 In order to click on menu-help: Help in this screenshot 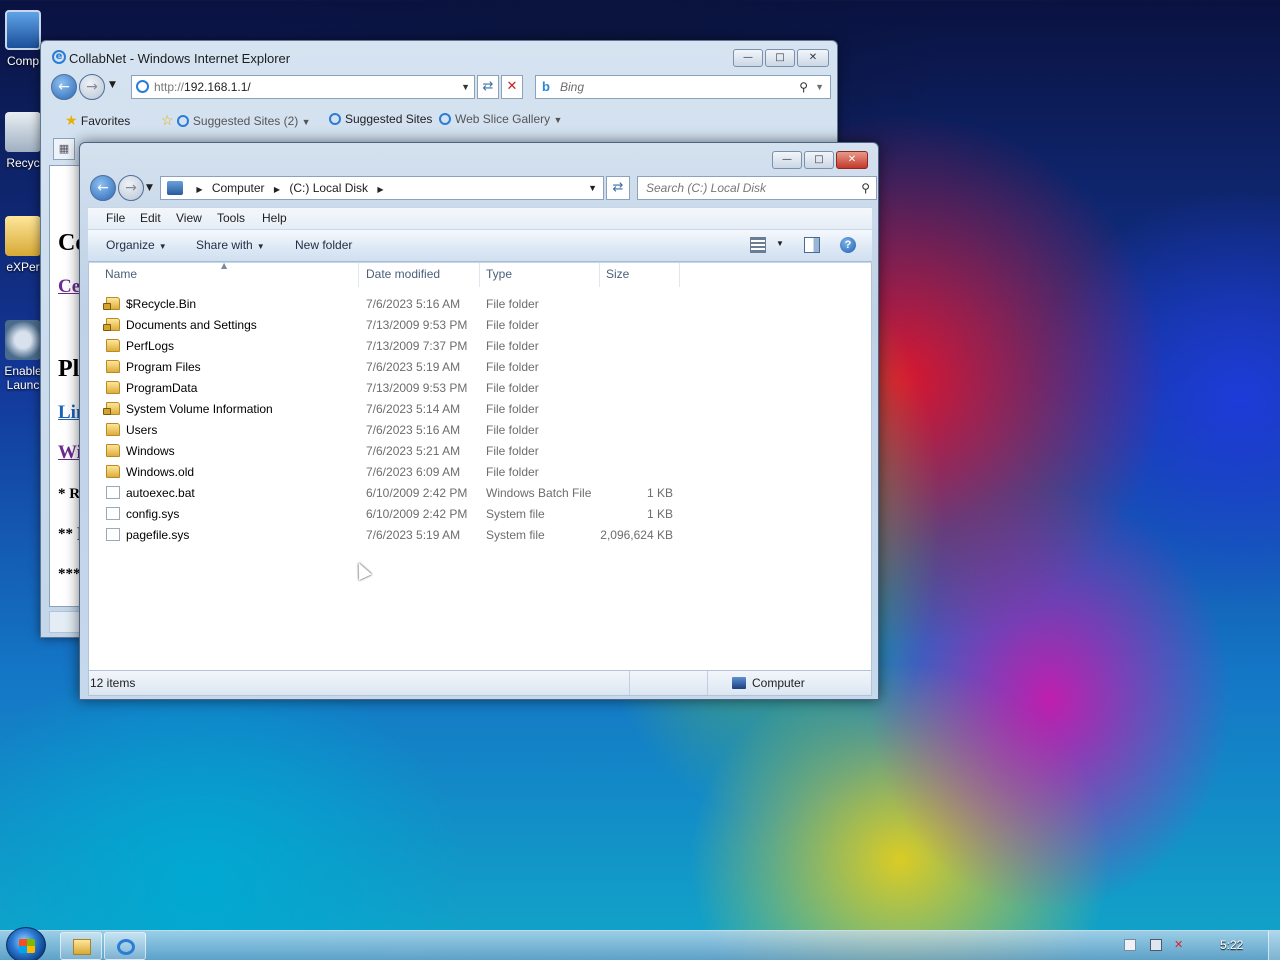, I will do `click(274, 218)`.